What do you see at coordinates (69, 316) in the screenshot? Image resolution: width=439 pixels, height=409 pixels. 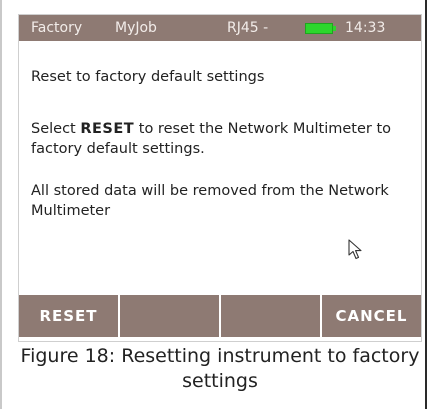 I see `reset-button: RESET` at bounding box center [69, 316].